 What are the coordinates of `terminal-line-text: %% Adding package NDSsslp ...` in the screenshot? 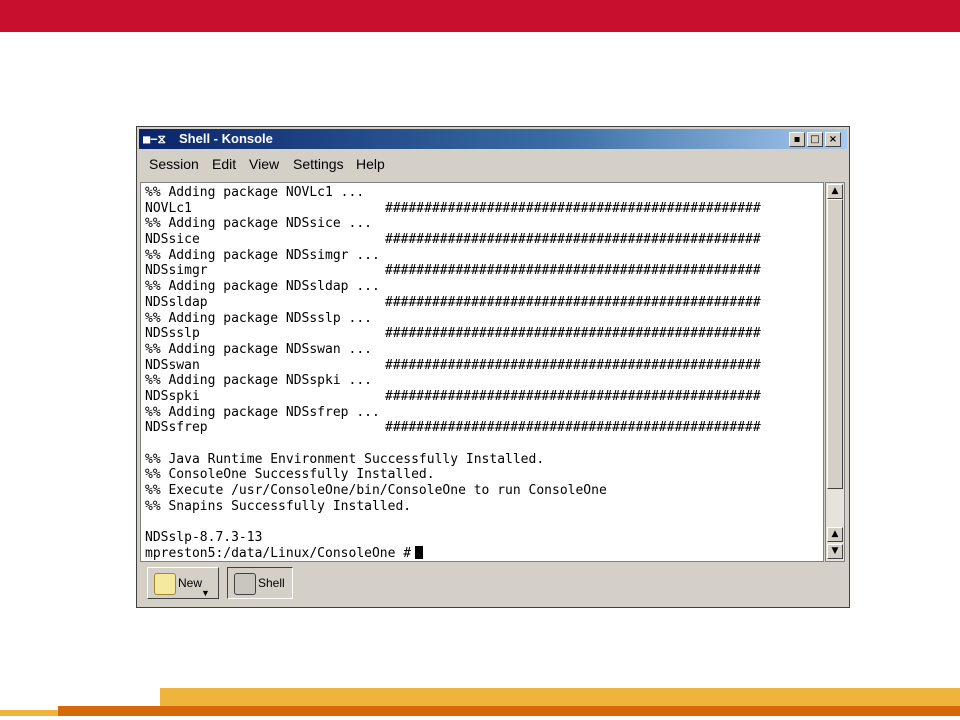 It's located at (258, 318).